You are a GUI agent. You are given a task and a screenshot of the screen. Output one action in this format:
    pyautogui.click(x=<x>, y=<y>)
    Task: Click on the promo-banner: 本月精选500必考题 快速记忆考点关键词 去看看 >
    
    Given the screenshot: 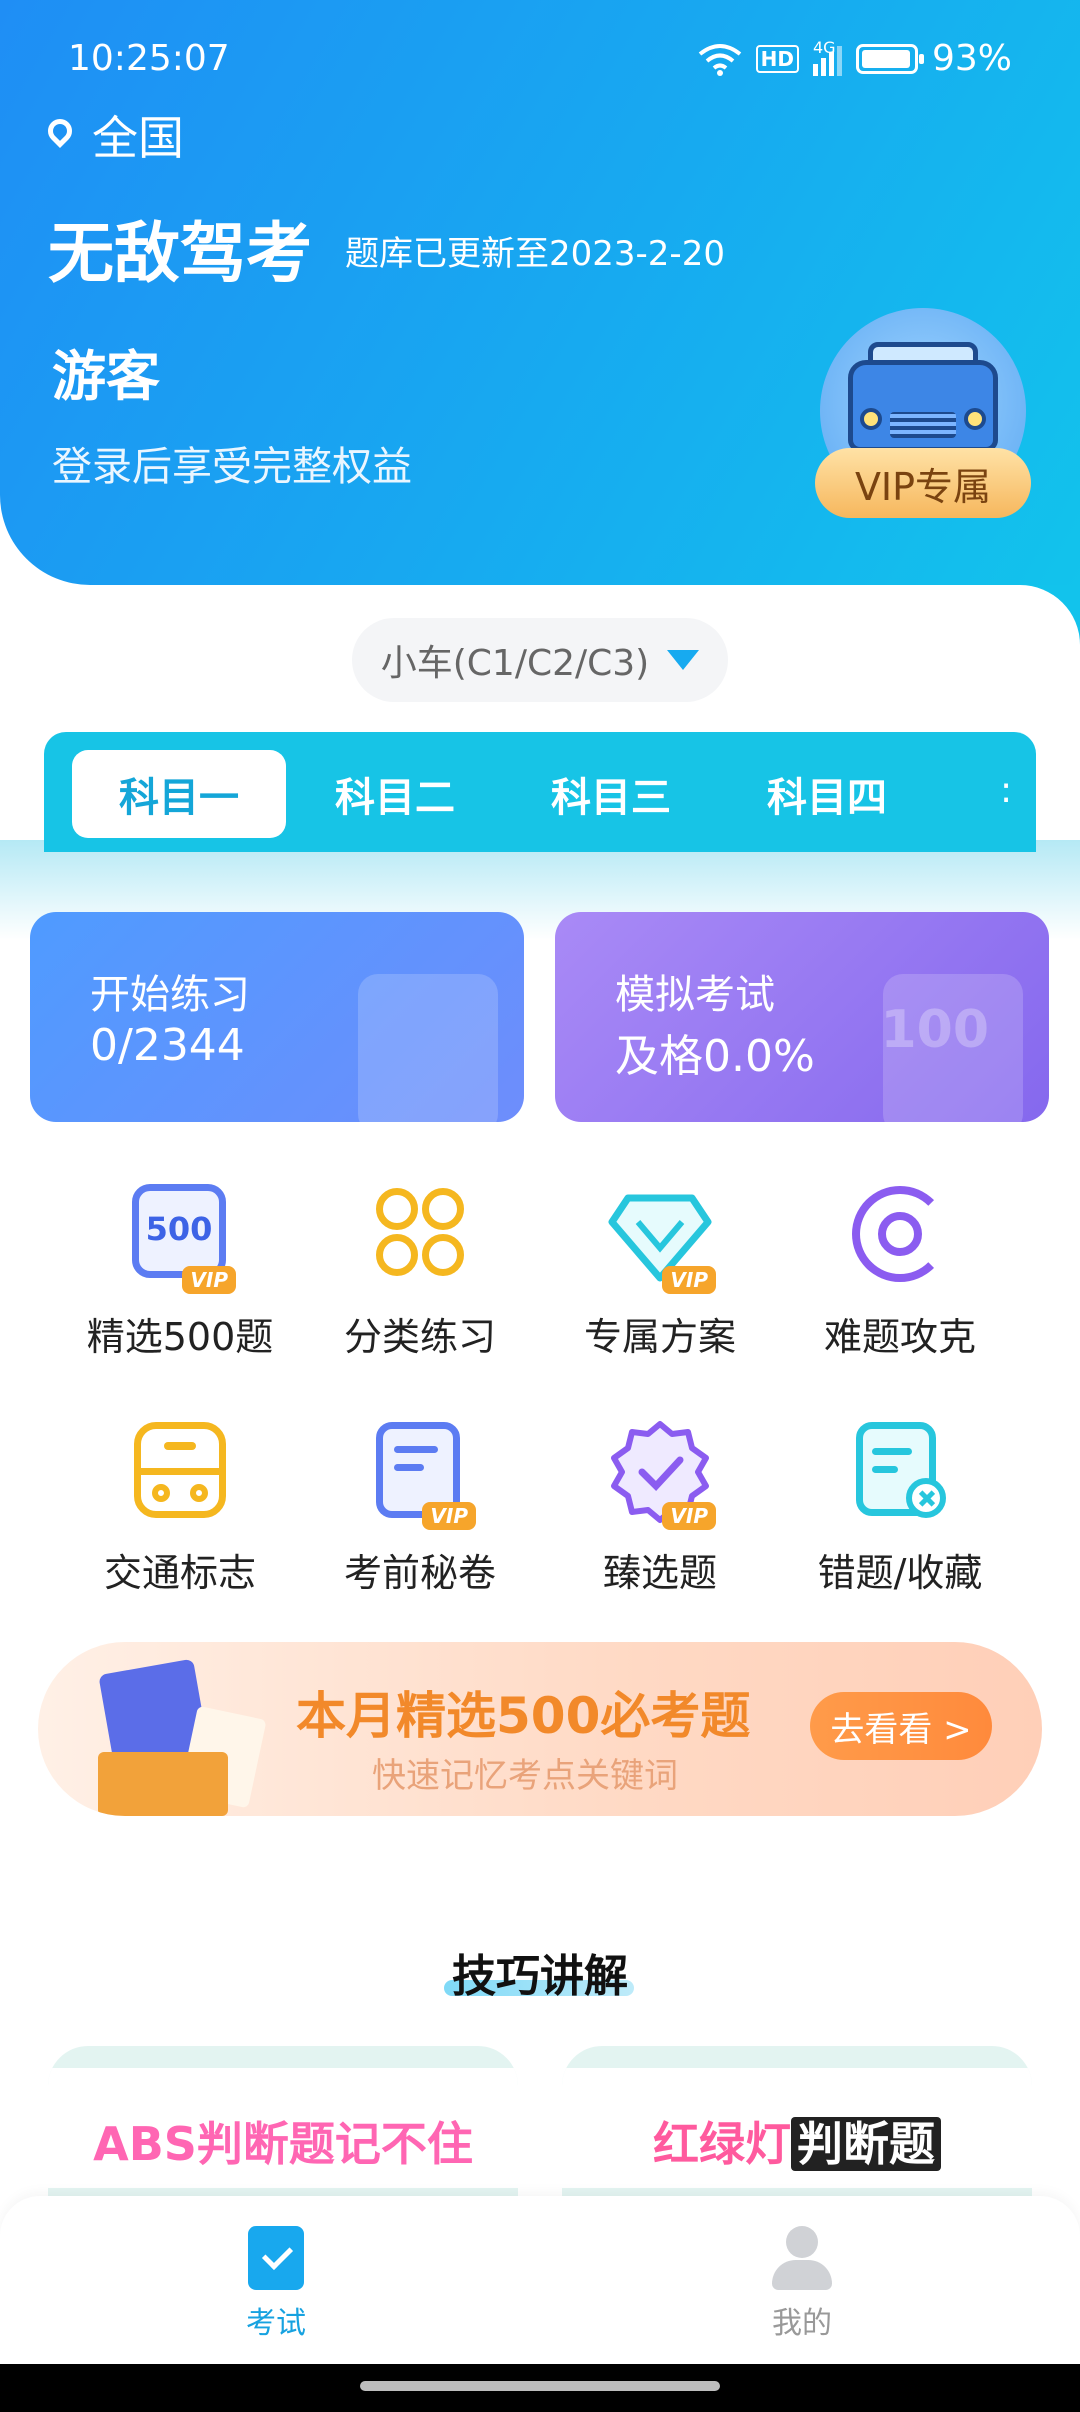 What is the action you would take?
    pyautogui.click(x=540, y=1729)
    